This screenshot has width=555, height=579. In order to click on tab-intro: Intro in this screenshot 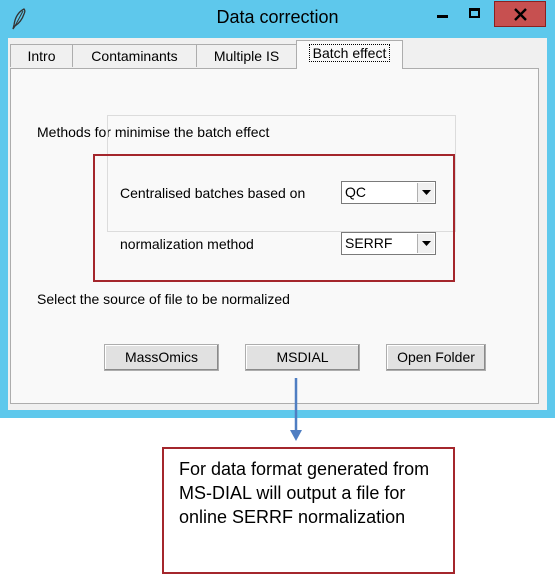, I will do `click(41, 55)`.